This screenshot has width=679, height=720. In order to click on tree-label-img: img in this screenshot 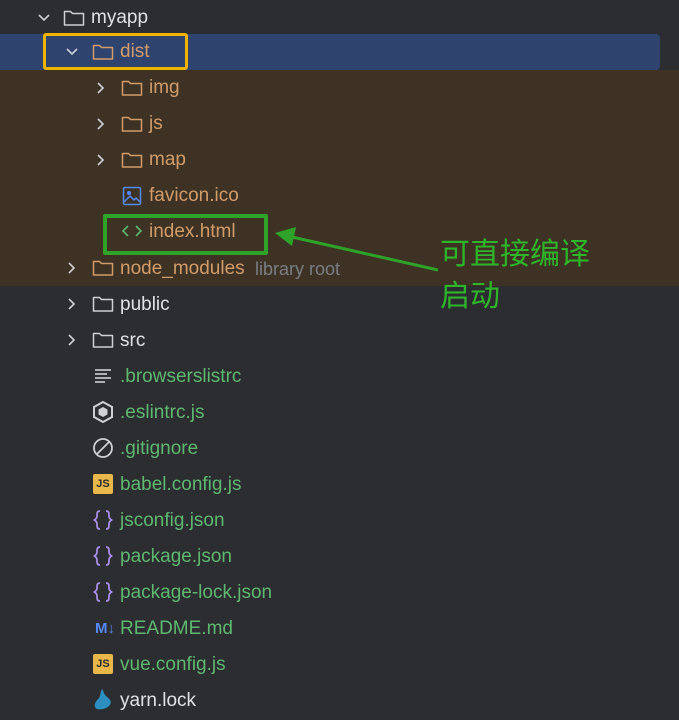, I will do `click(164, 87)`.